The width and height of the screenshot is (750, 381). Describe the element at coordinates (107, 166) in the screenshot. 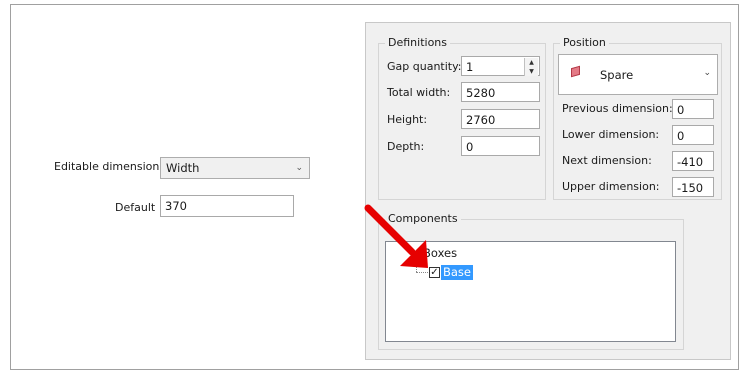

I see `editable-dimension-label: Editable dimension` at that location.